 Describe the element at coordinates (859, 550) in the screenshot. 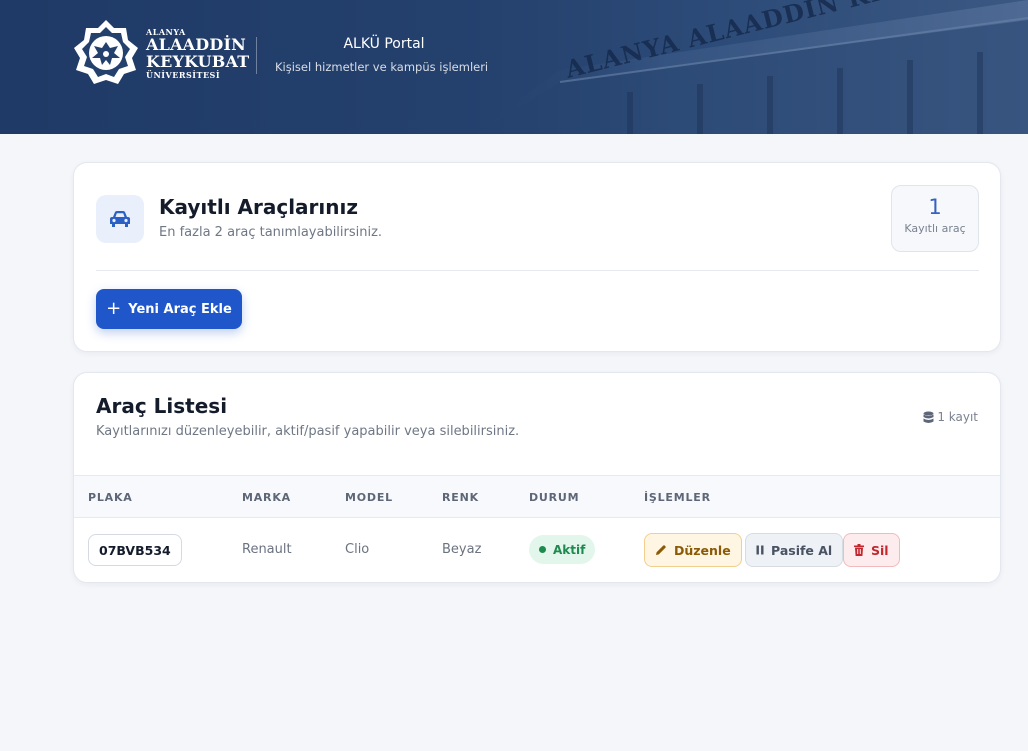

I see `trash-icon` at that location.